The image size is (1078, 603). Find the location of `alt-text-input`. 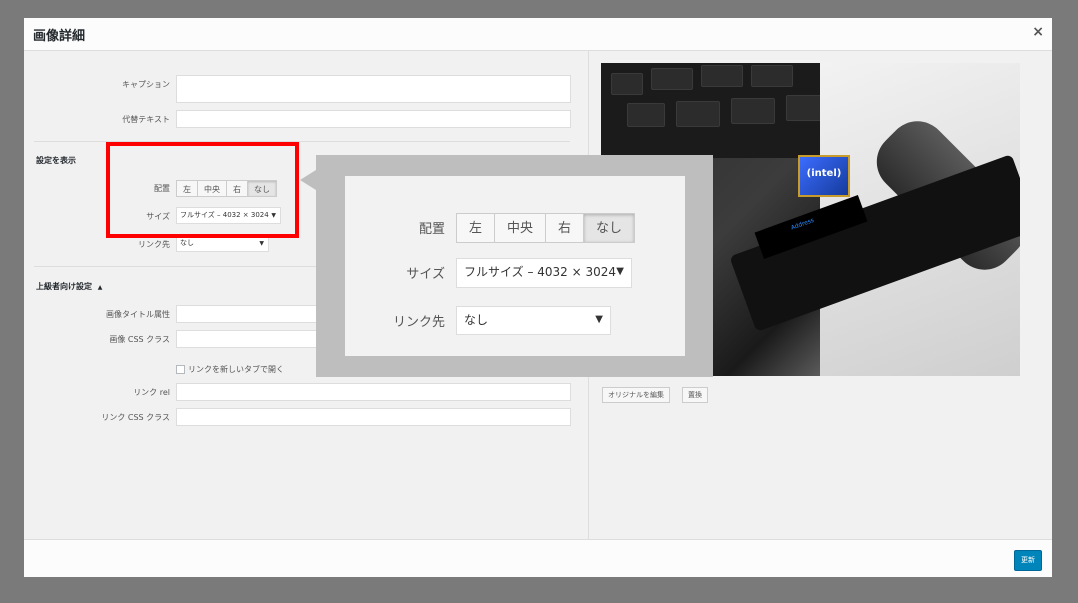

alt-text-input is located at coordinates (373, 119).